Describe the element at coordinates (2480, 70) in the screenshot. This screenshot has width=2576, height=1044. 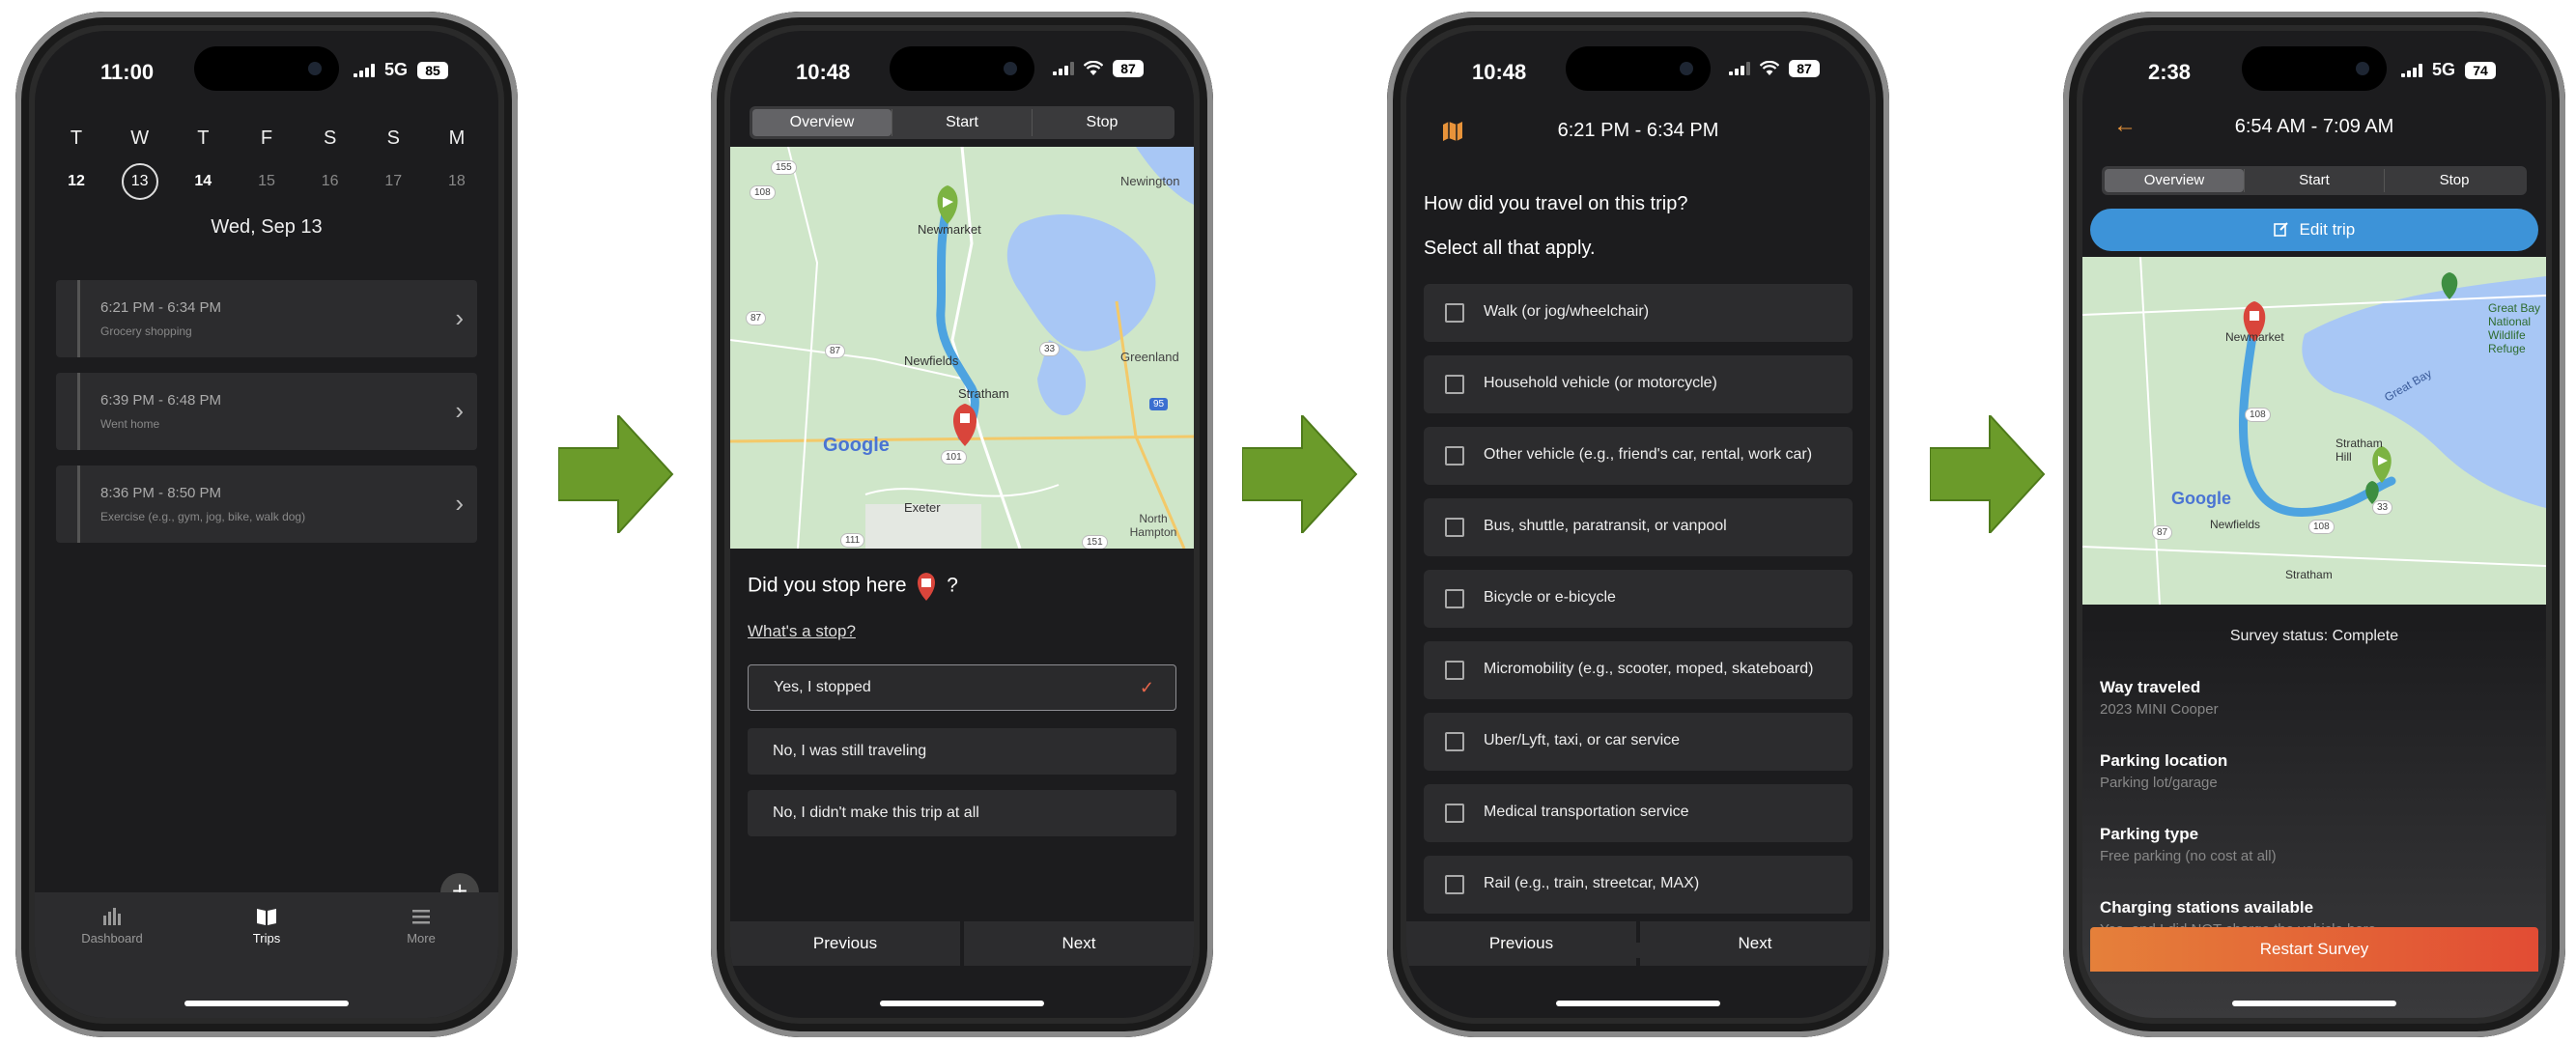
I see `battery-icon: 74` at that location.